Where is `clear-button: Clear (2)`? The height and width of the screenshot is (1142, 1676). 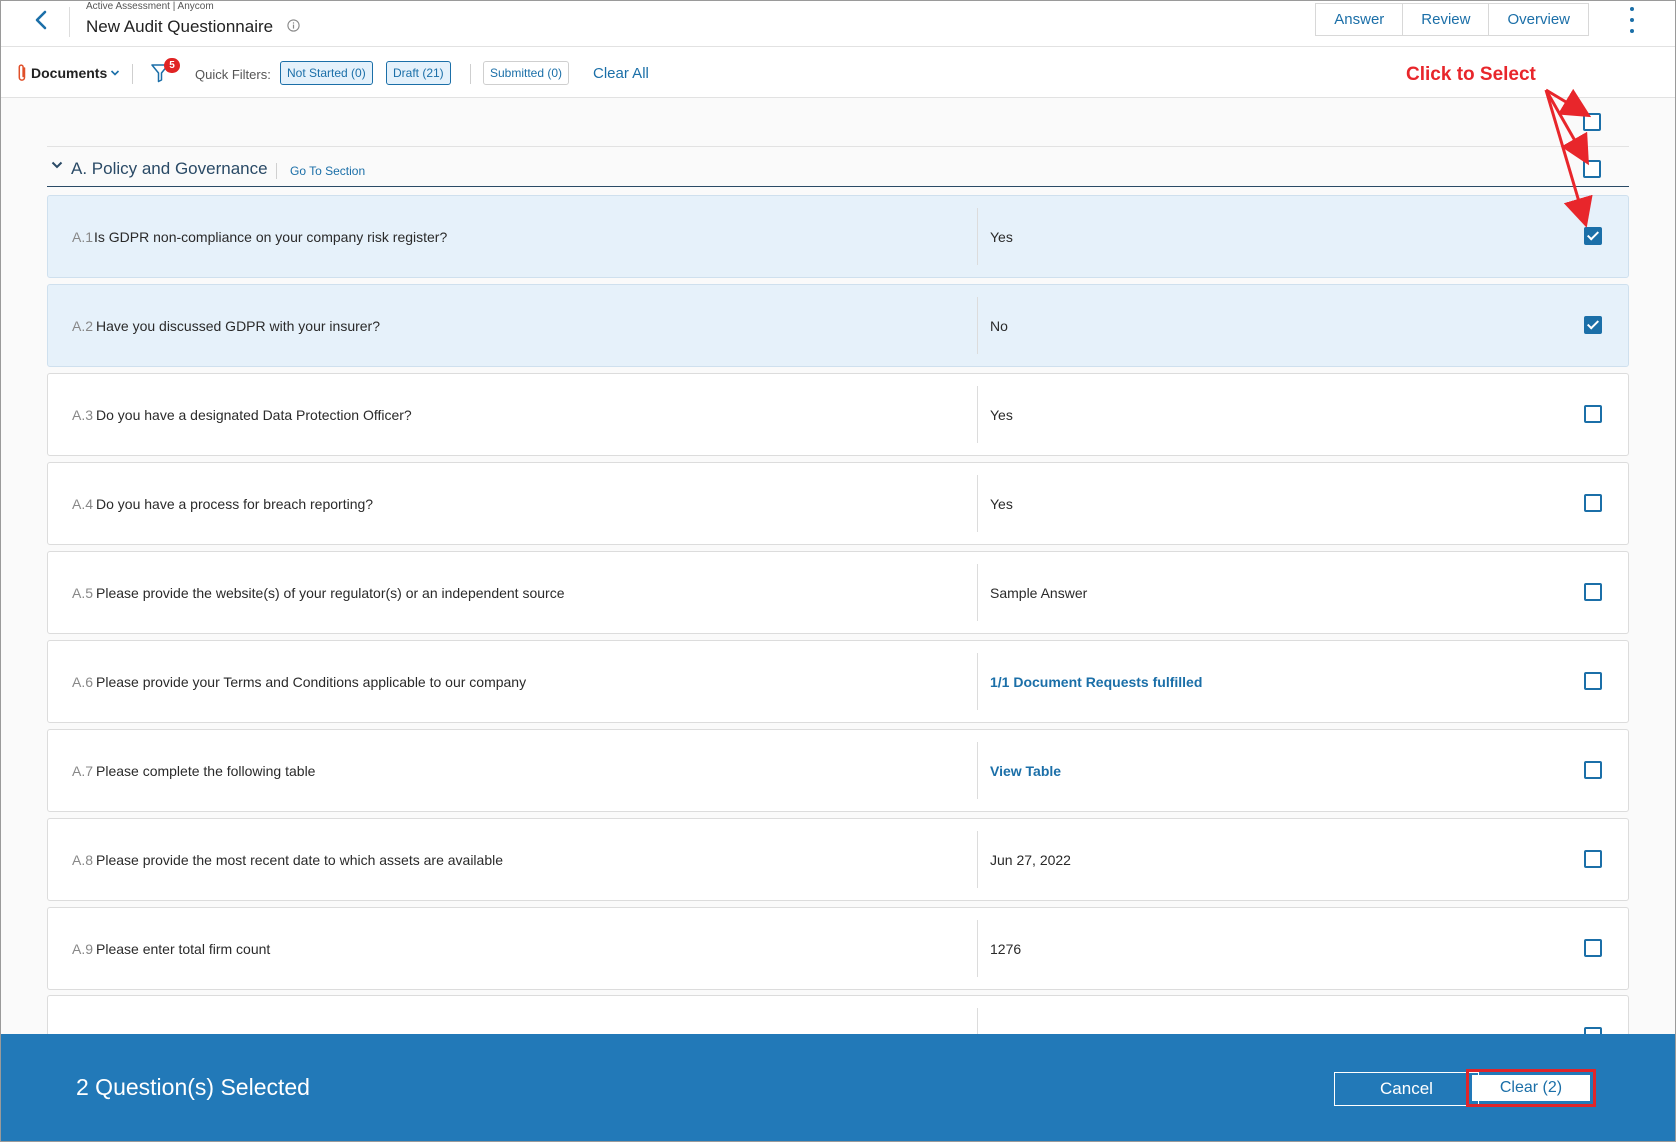
clear-button: Clear (2) is located at coordinates (1531, 1088).